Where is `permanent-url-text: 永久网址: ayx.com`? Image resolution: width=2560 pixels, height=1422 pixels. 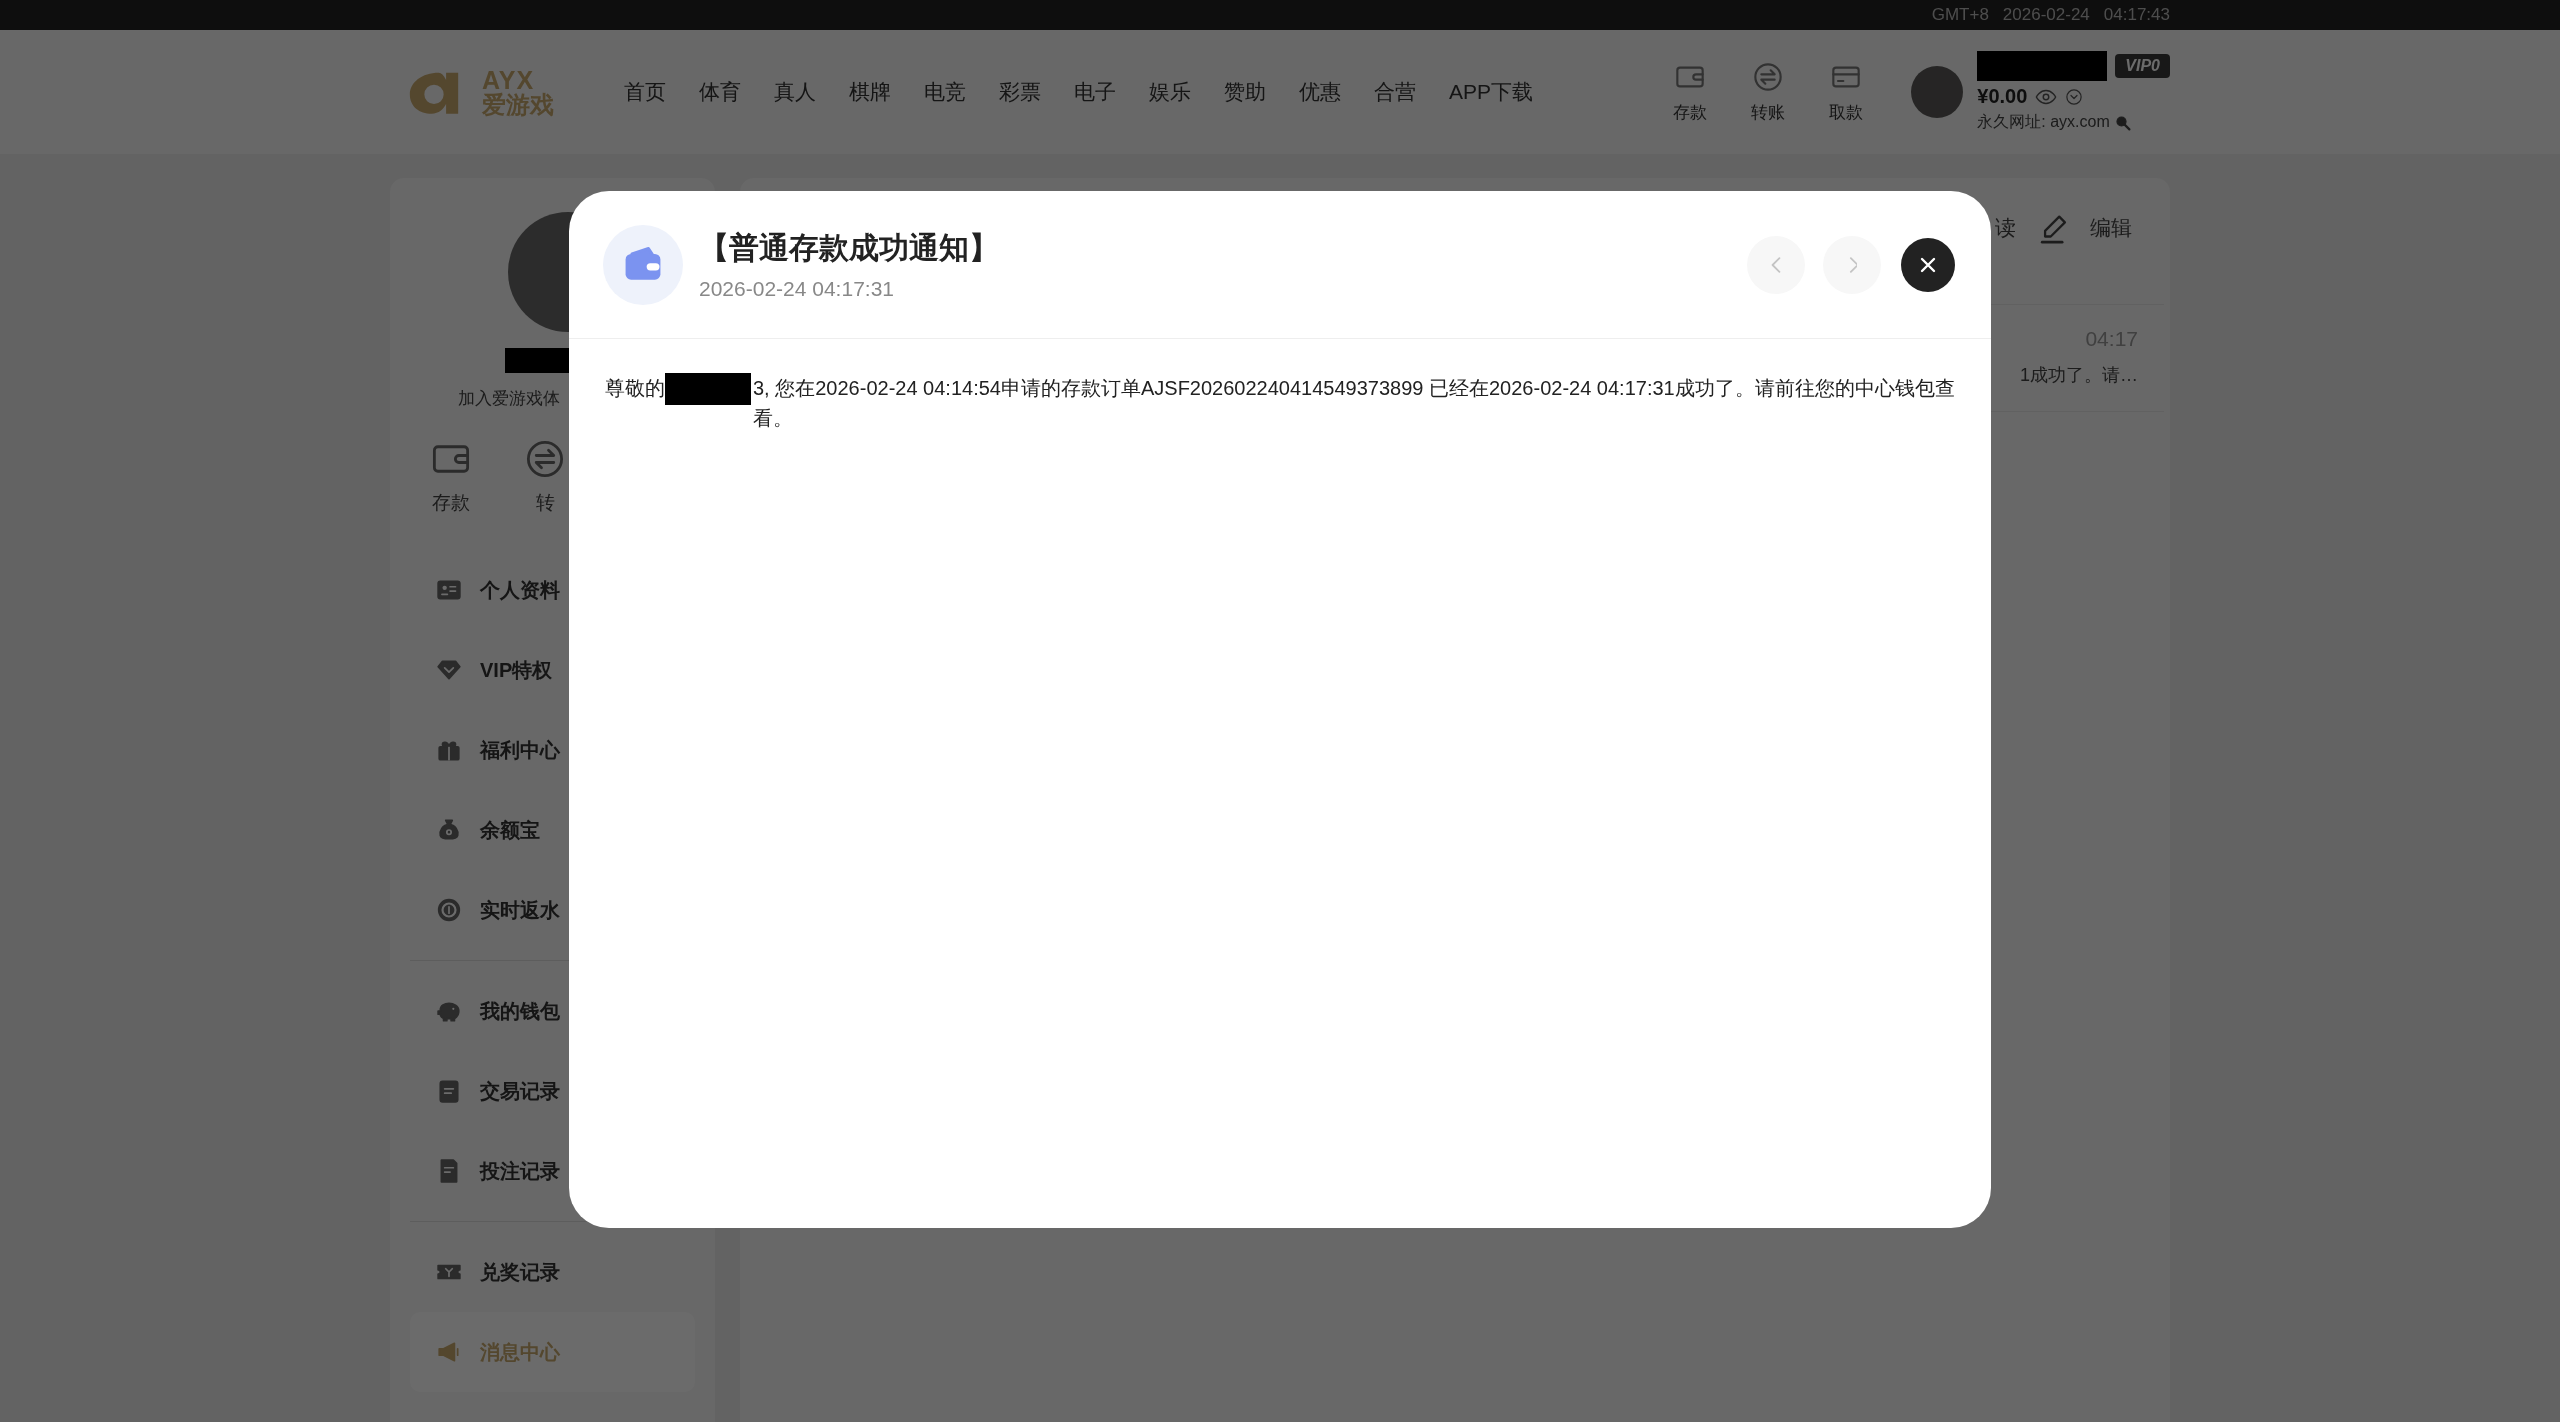 permanent-url-text: 永久网址: ayx.com is located at coordinates (2043, 122).